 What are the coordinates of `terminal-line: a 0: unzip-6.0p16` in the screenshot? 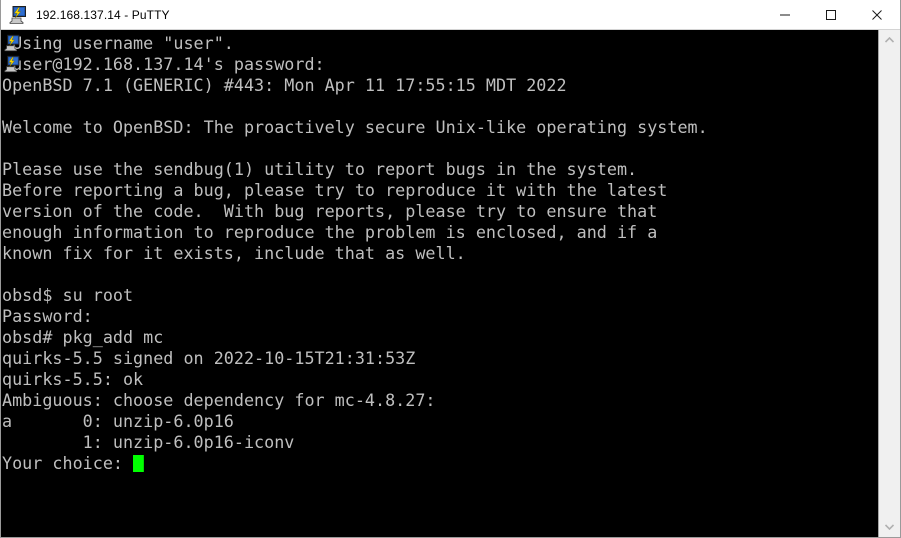 It's located at (118, 422).